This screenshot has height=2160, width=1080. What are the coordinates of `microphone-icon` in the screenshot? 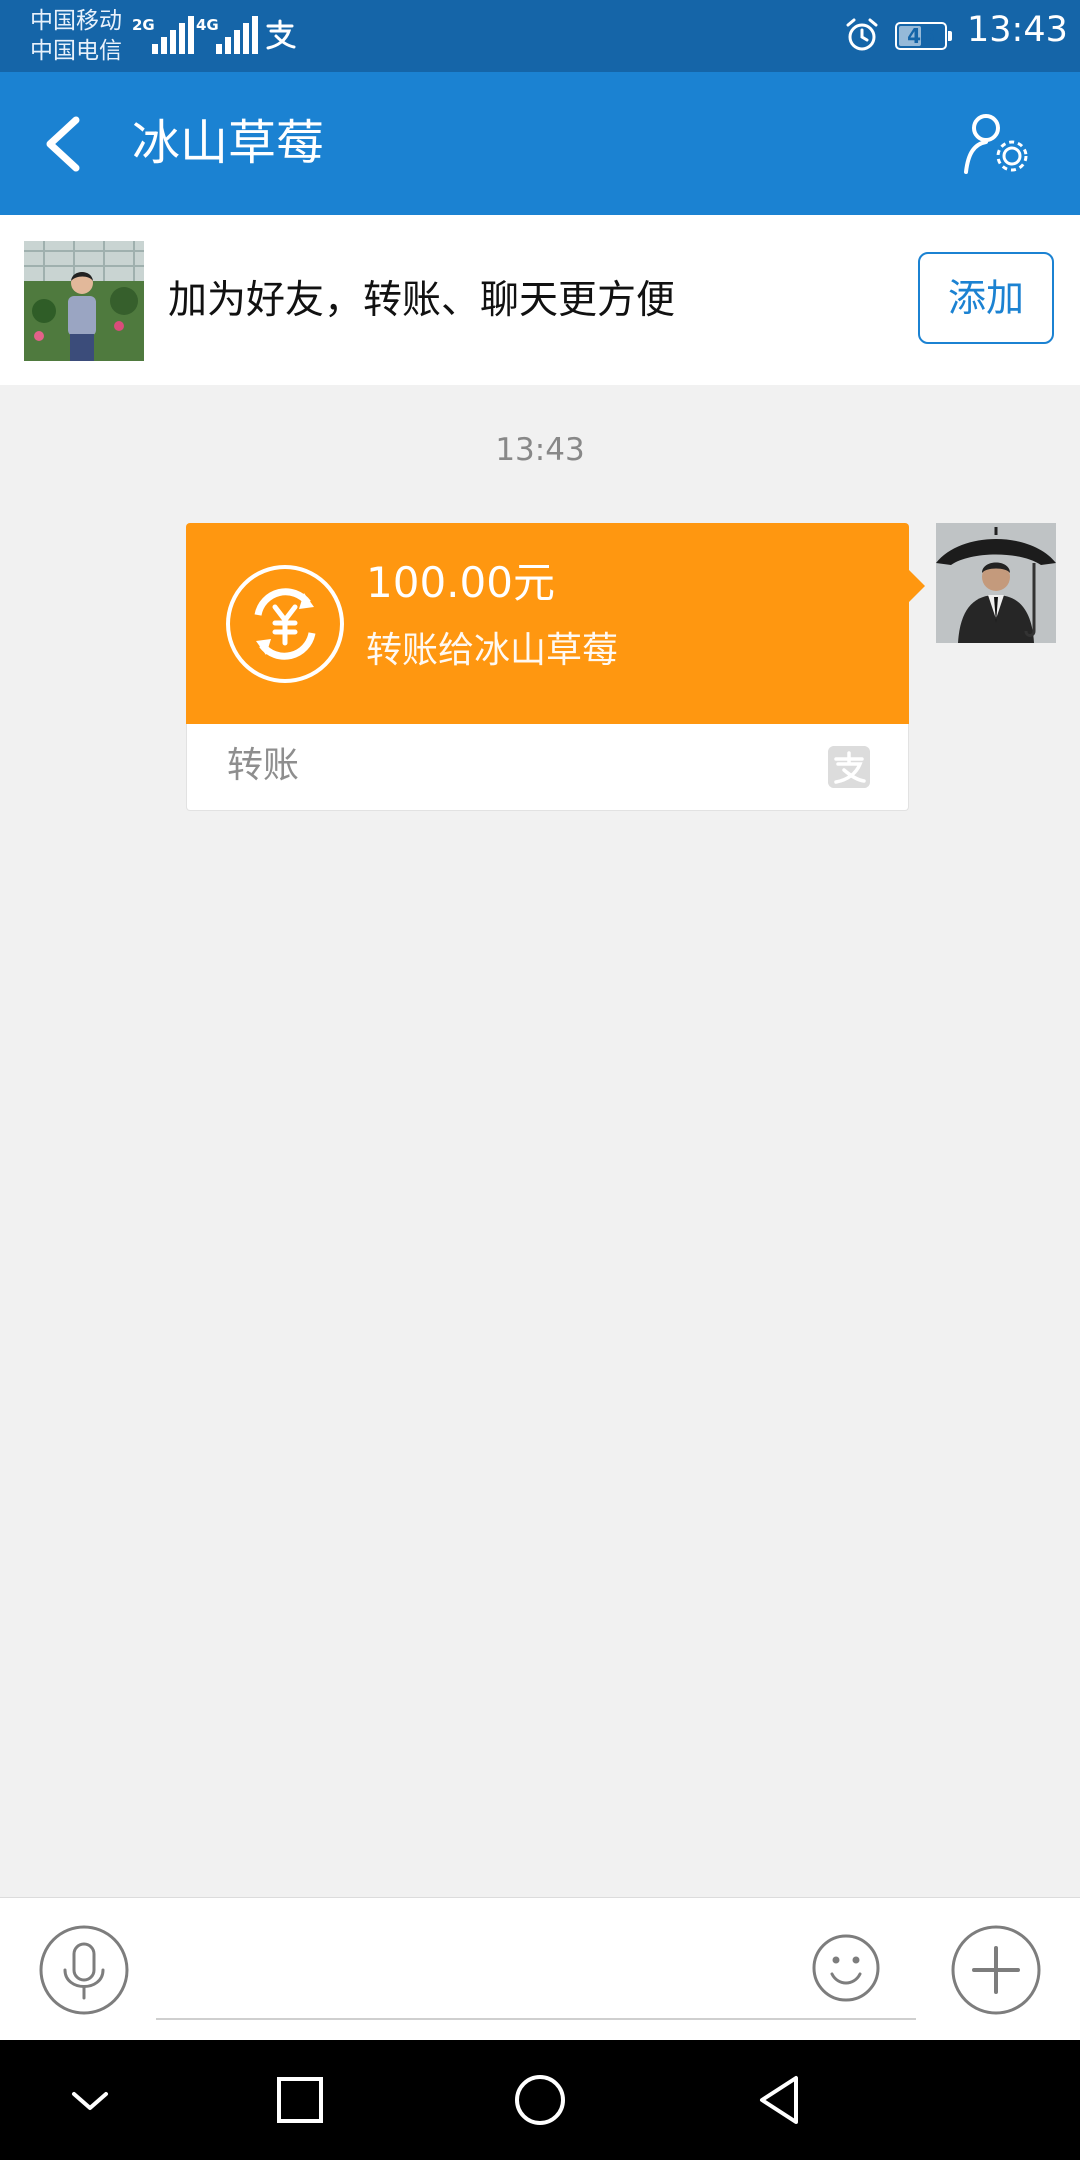 It's located at (84, 1970).